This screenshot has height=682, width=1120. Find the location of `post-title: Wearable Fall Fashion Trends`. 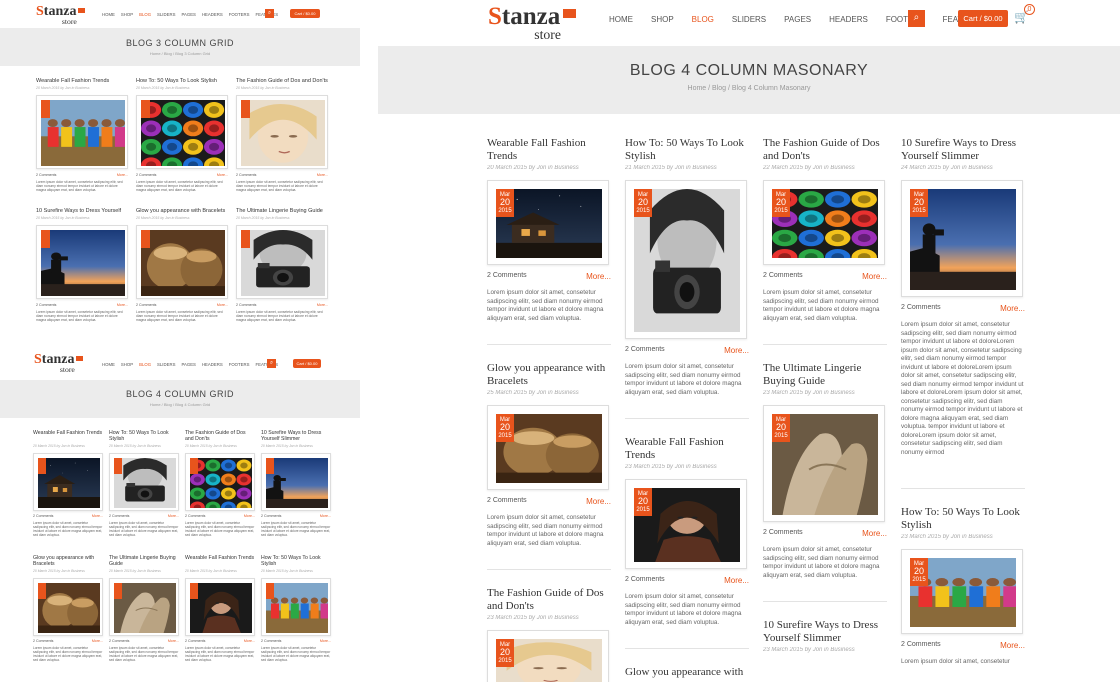

post-title: Wearable Fall Fashion Trends is located at coordinates (687, 449).